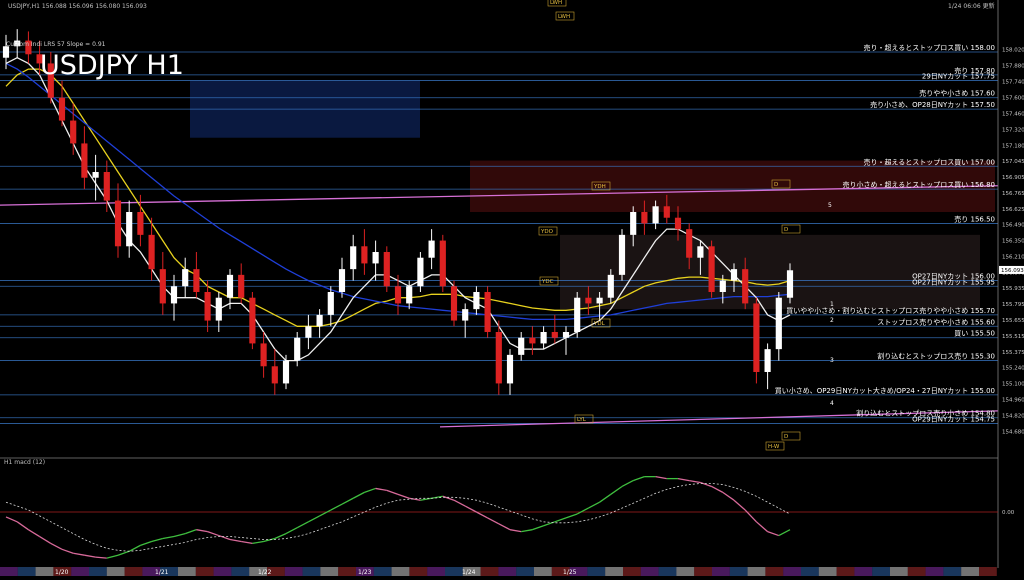  Describe the element at coordinates (832, 320) in the screenshot. I see `wave-label-1: 2` at that location.